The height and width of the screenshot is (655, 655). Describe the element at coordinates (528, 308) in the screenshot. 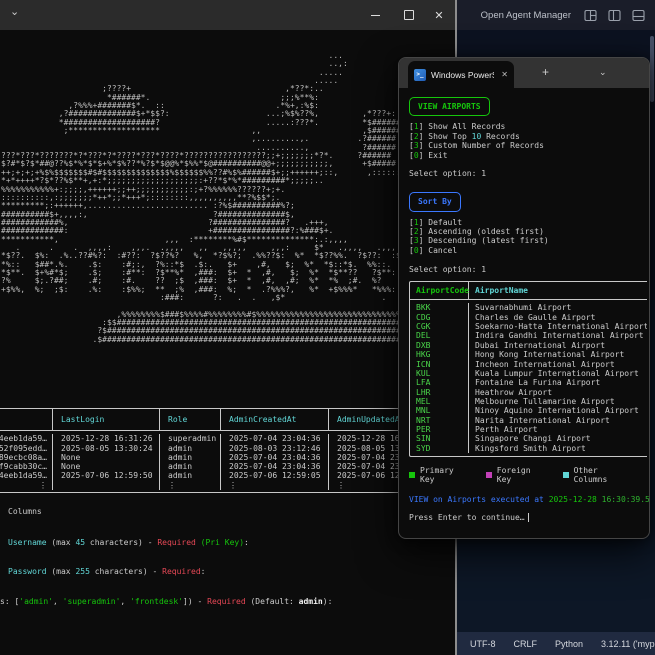

I see `table-row: BKK Suvarnabhumi Airport` at that location.